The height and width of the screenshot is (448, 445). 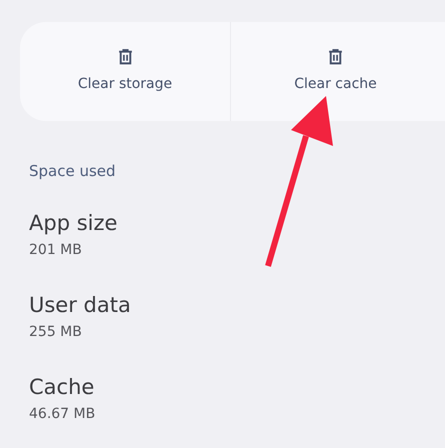 What do you see at coordinates (73, 171) in the screenshot?
I see `section-title: Space used` at bounding box center [73, 171].